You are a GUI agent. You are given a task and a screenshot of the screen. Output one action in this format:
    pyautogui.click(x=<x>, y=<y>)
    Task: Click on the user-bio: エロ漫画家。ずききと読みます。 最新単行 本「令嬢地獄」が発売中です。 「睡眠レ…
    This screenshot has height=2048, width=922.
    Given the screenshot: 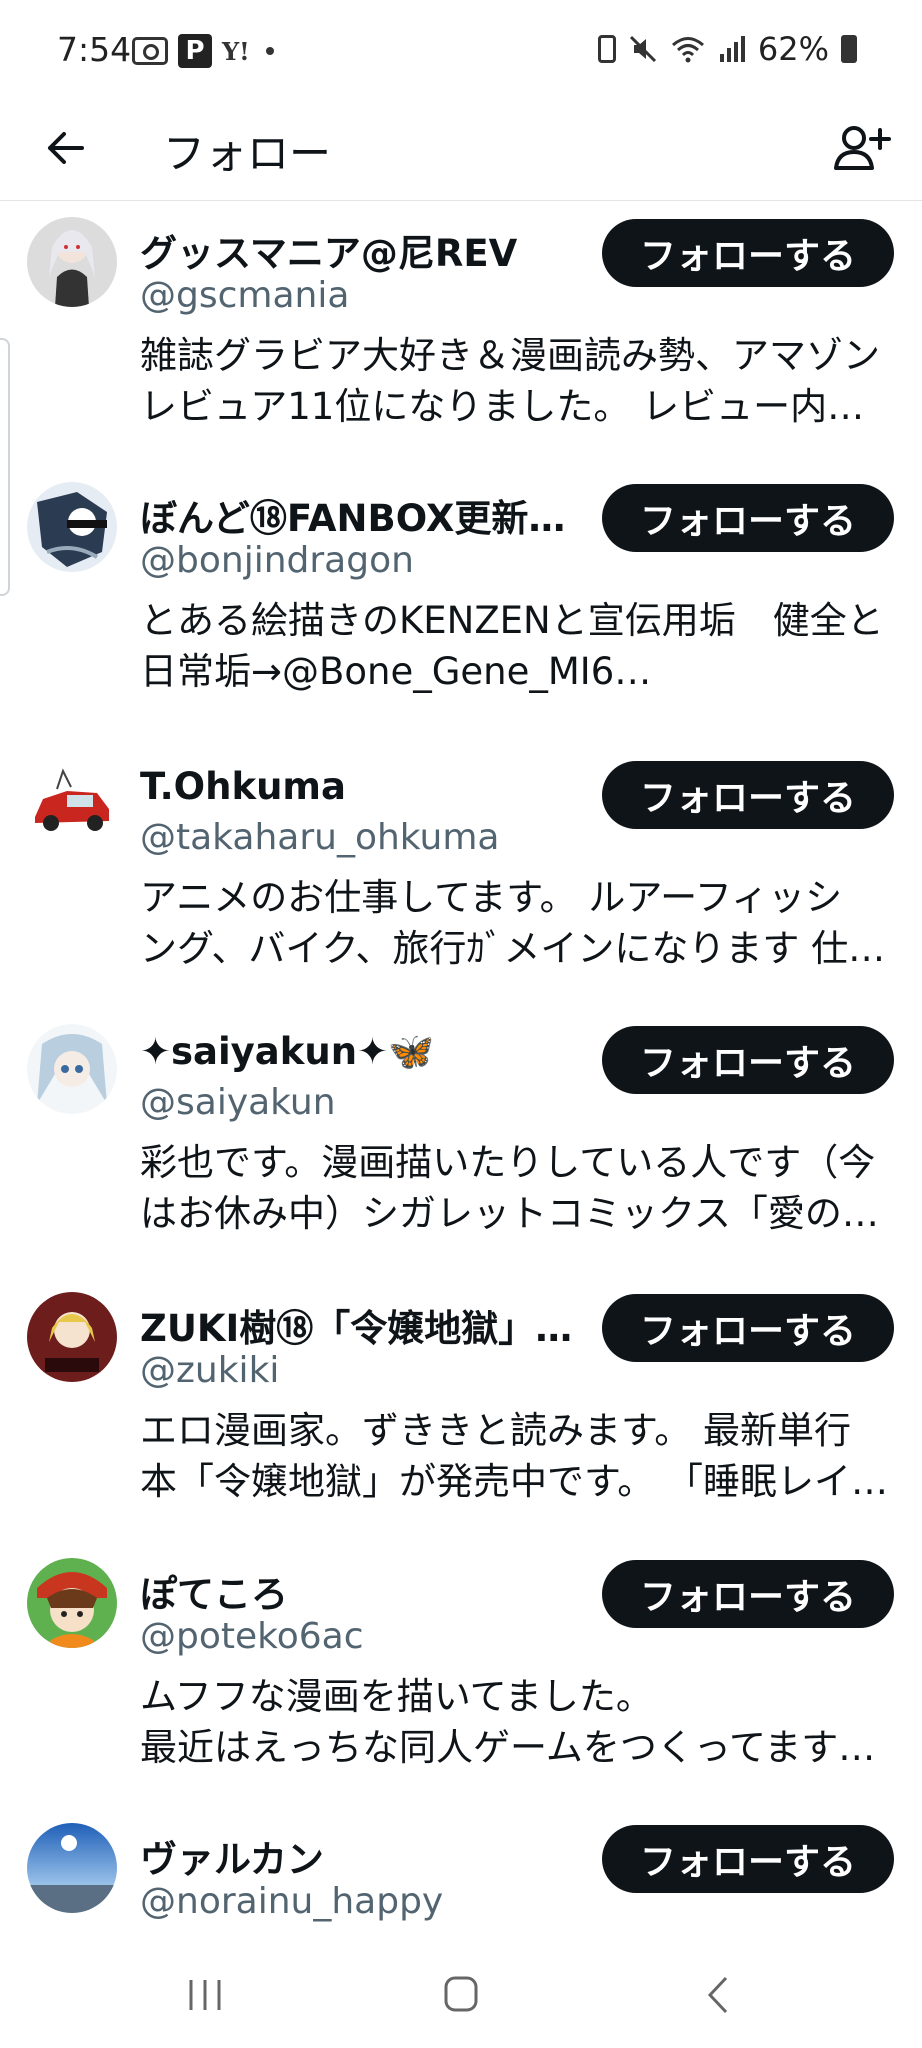 What is the action you would take?
    pyautogui.click(x=518, y=1456)
    